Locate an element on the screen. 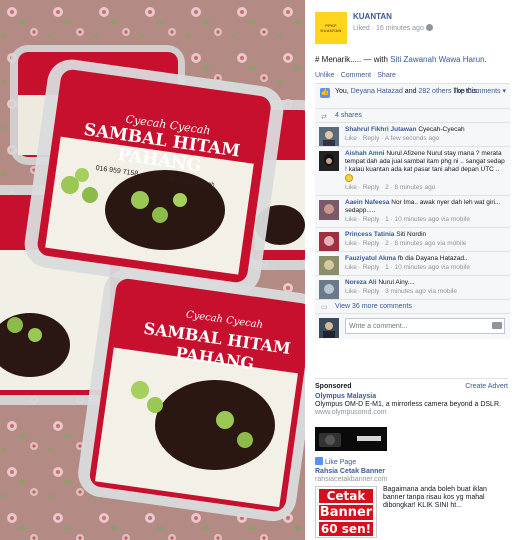 This screenshot has height=540, width=515. page-logo-line2: KUANTAN is located at coordinates (331, 30).